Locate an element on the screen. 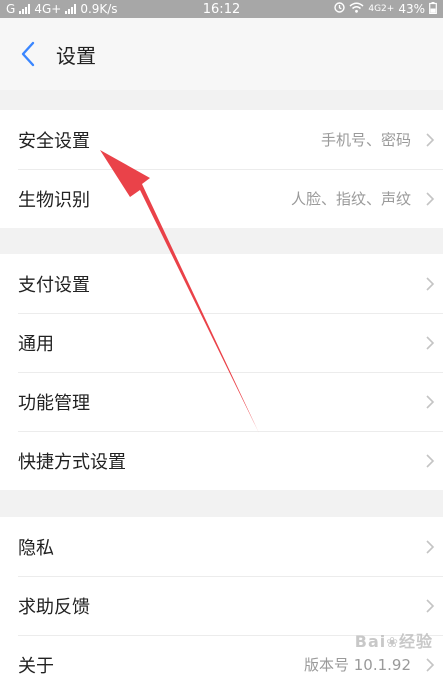  settings-item-general: 通用 is located at coordinates (221, 342).